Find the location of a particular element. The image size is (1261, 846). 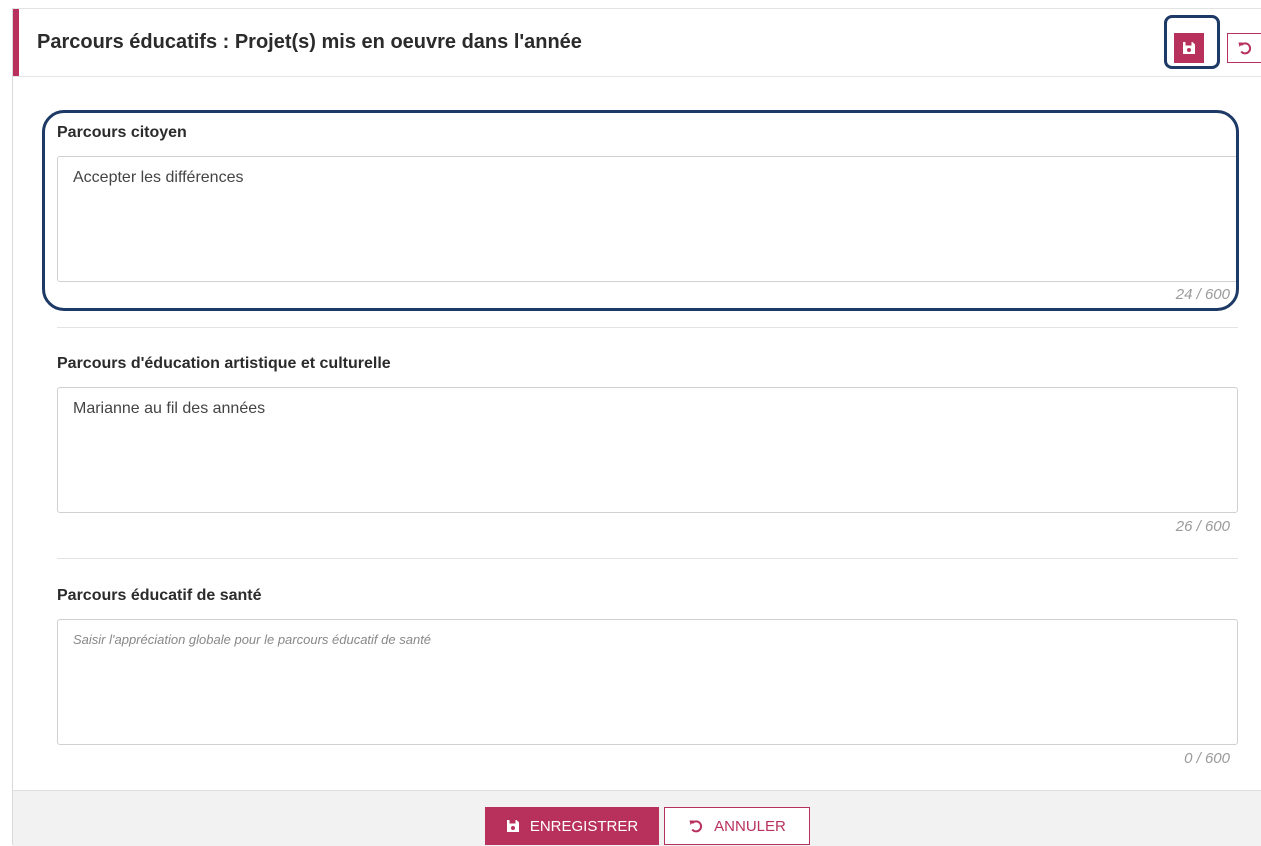

parcours-sante-textarea is located at coordinates (647, 682).